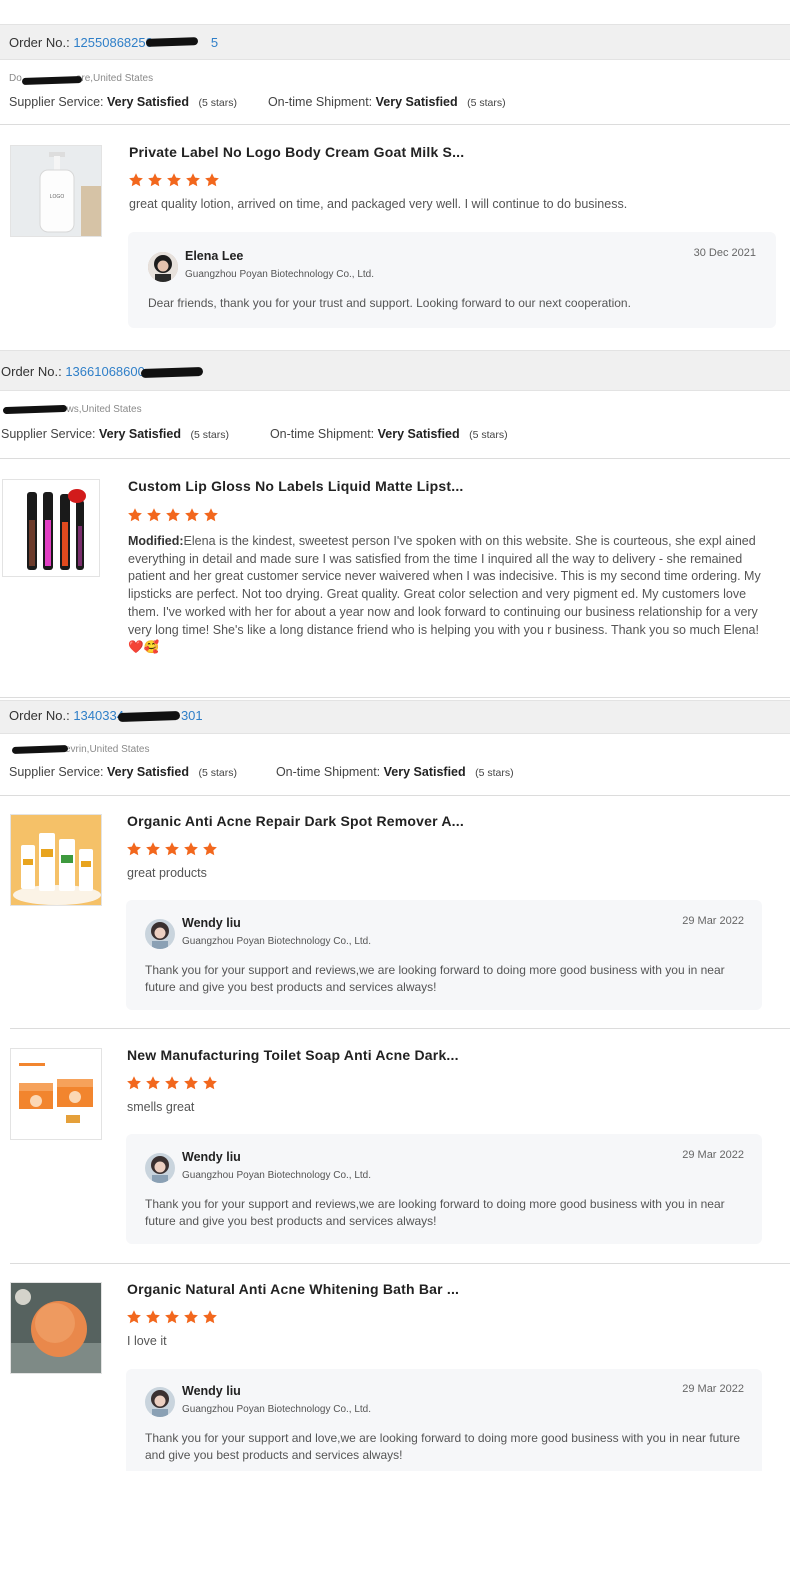  What do you see at coordinates (167, 873) in the screenshot?
I see `review-text: great products` at bounding box center [167, 873].